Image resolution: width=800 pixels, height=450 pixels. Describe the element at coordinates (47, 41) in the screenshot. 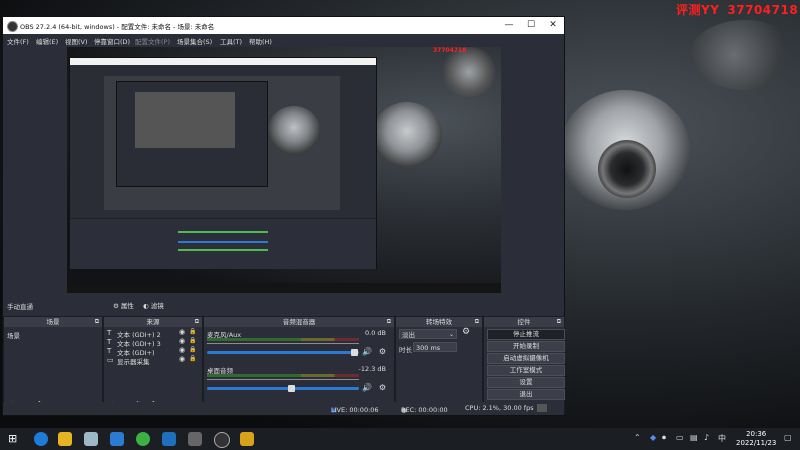

I see `menu-edit: 编辑(E)` at that location.